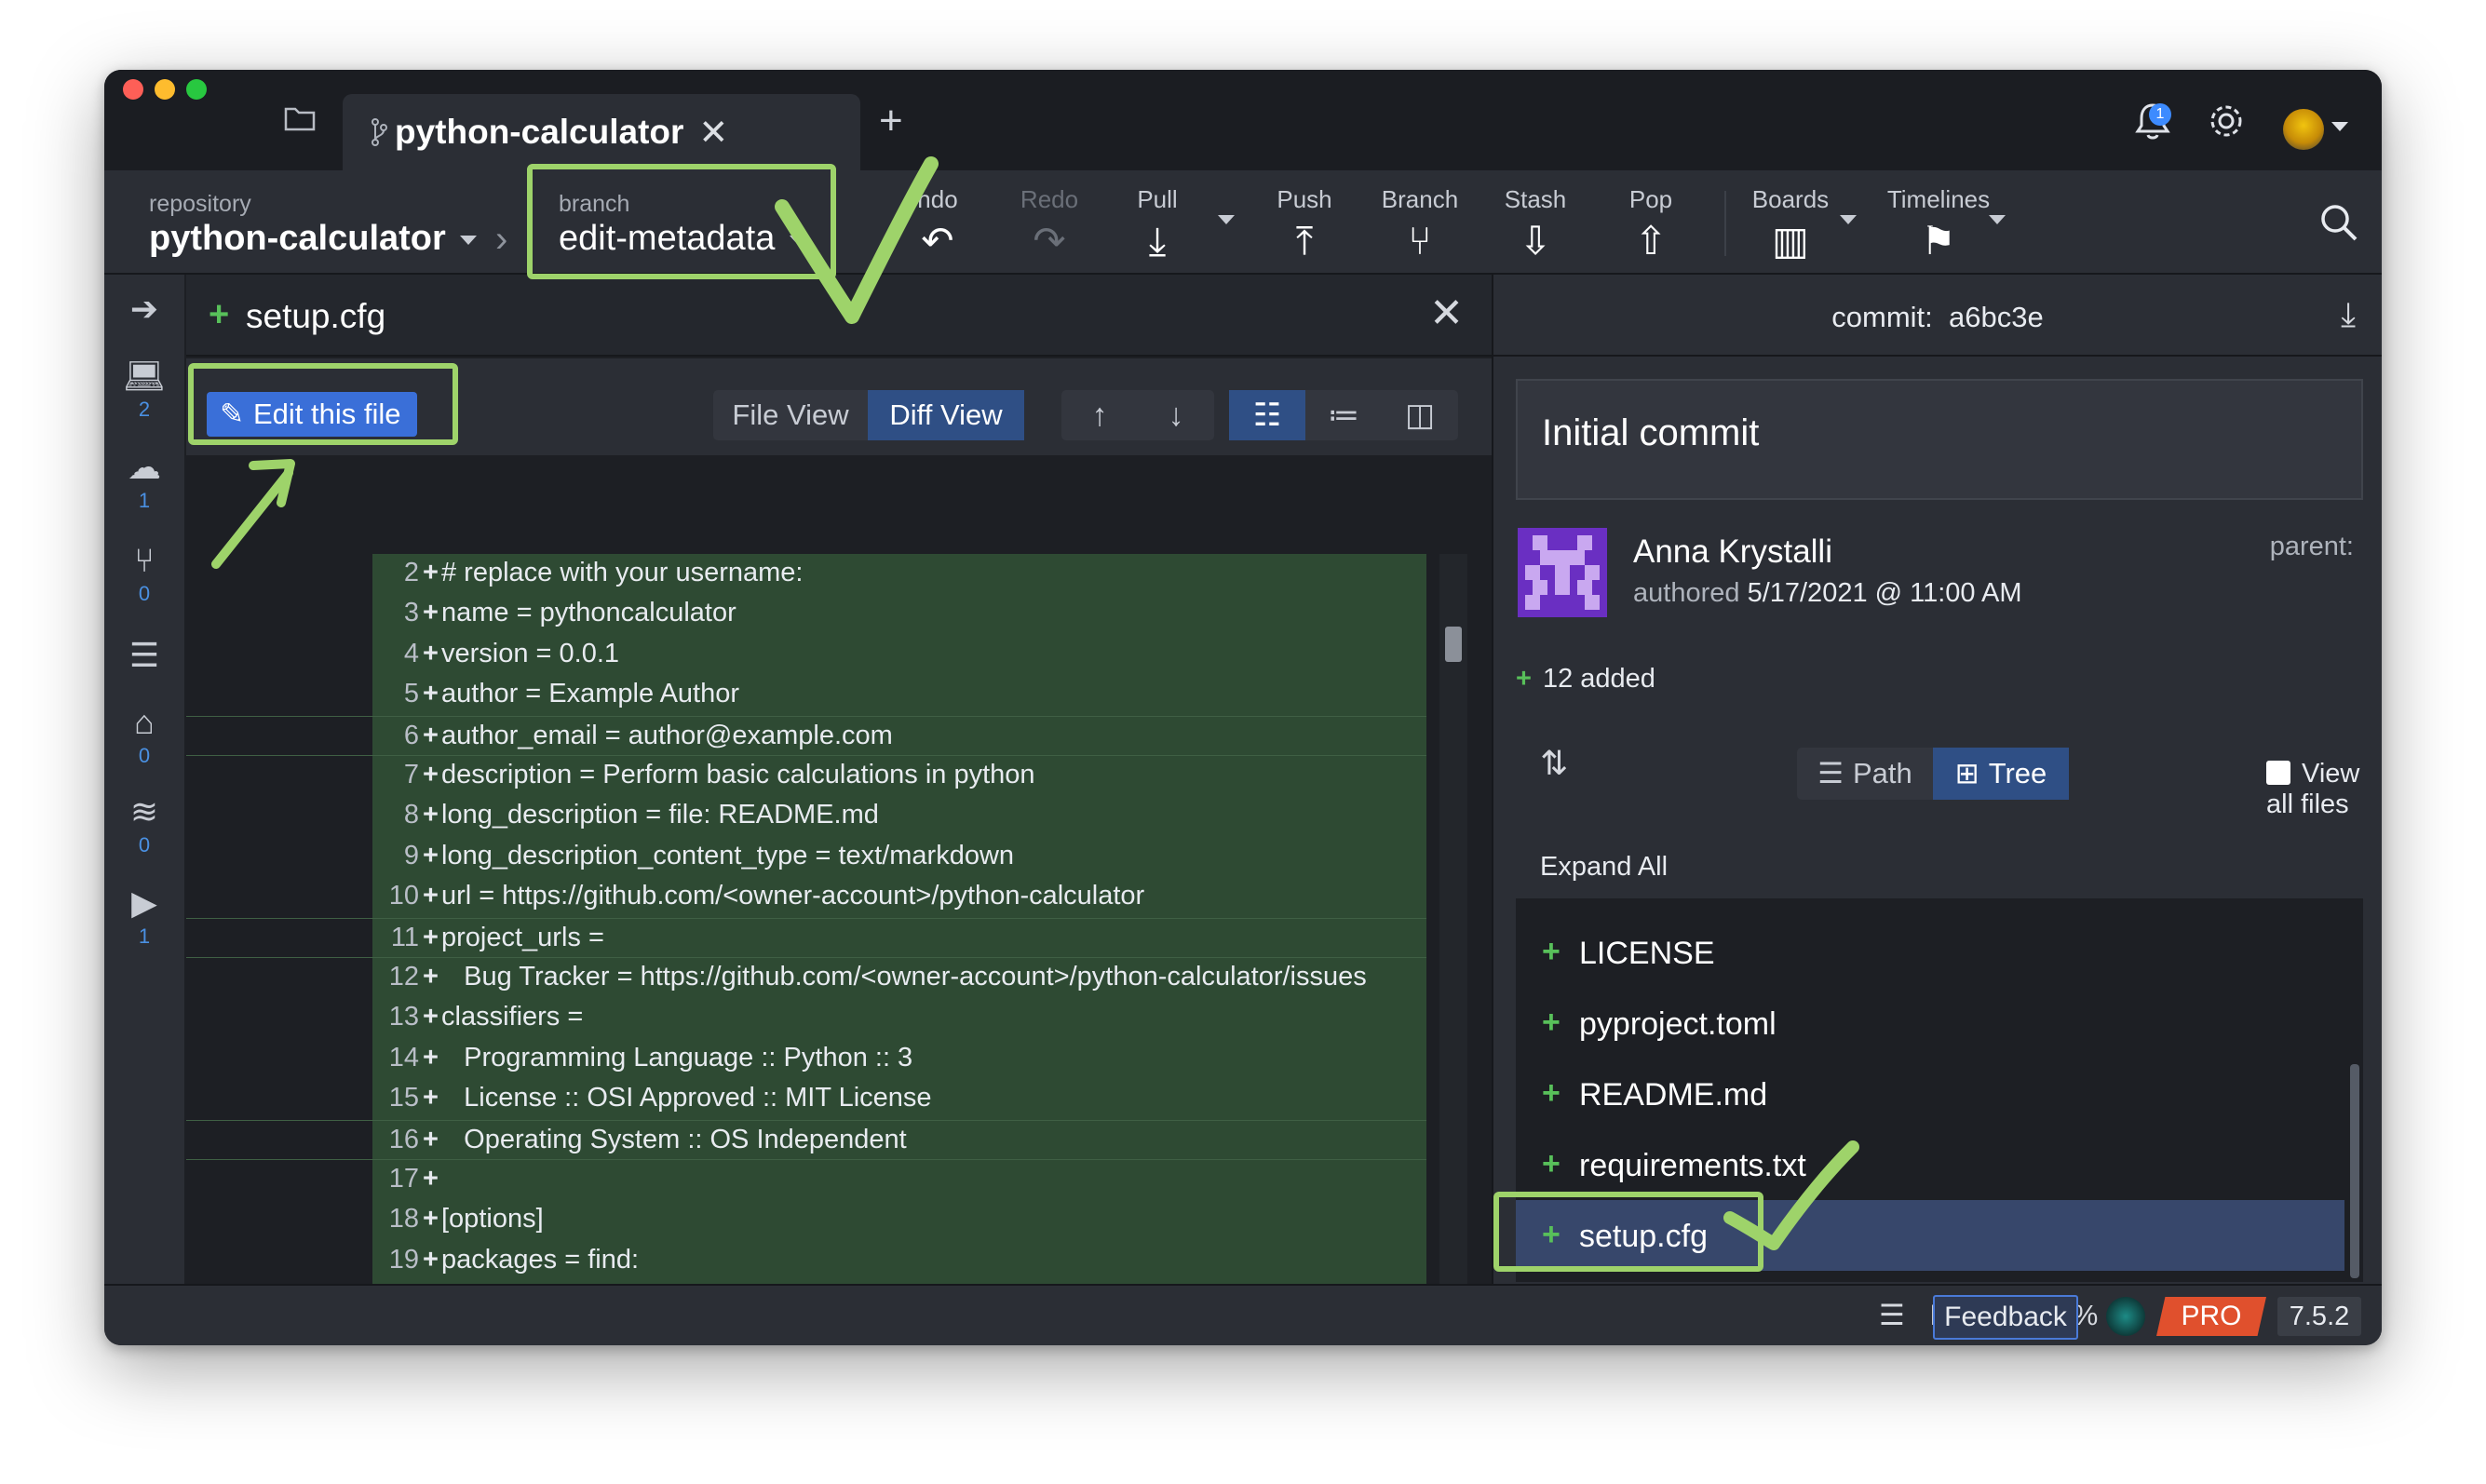  I want to click on checkbox, so click(2278, 773).